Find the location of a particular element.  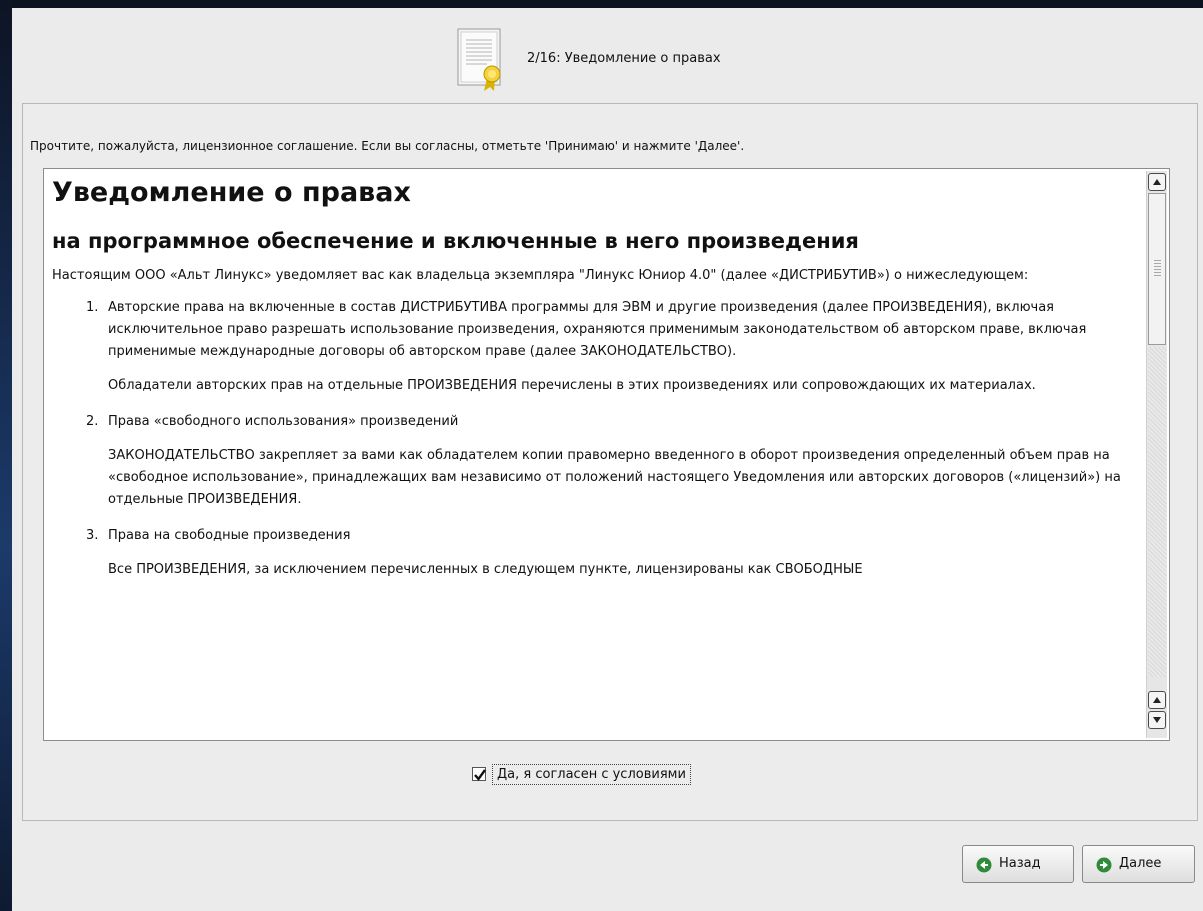

arrow-down-icon is located at coordinates (1157, 720).